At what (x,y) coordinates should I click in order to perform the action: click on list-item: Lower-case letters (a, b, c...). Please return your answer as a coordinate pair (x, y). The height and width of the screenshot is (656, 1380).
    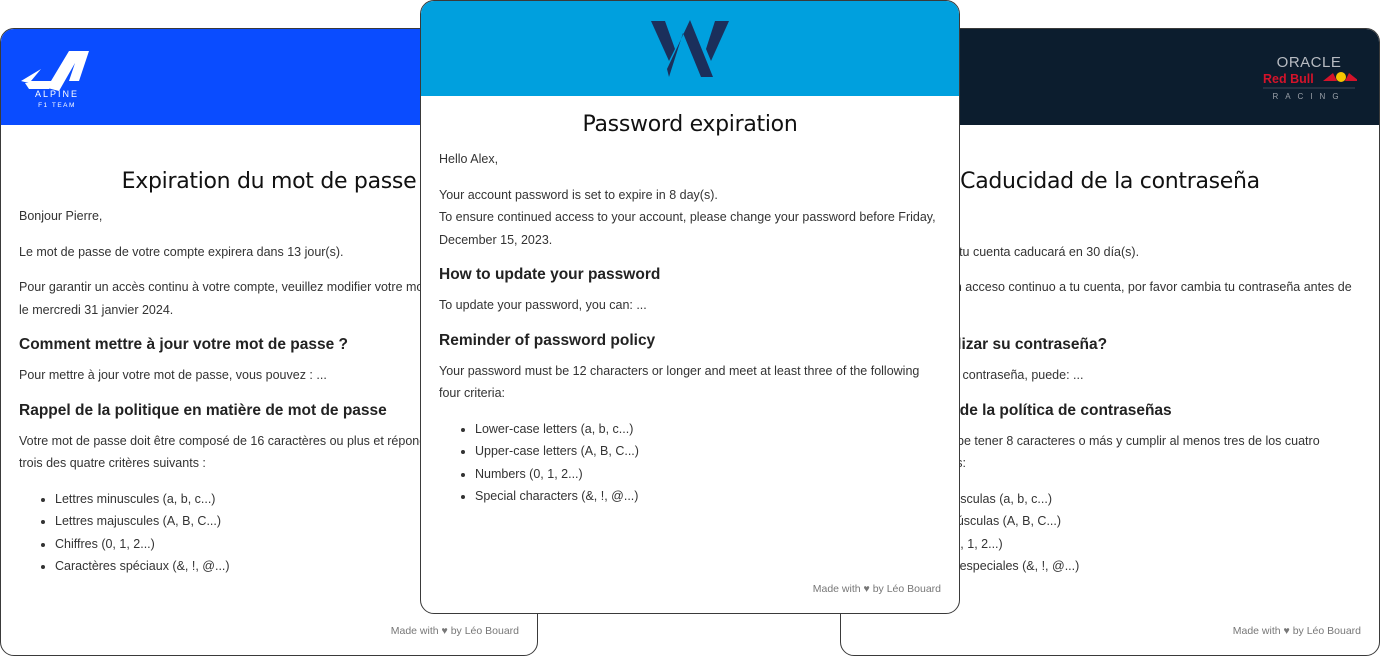
    Looking at the image, I should click on (708, 429).